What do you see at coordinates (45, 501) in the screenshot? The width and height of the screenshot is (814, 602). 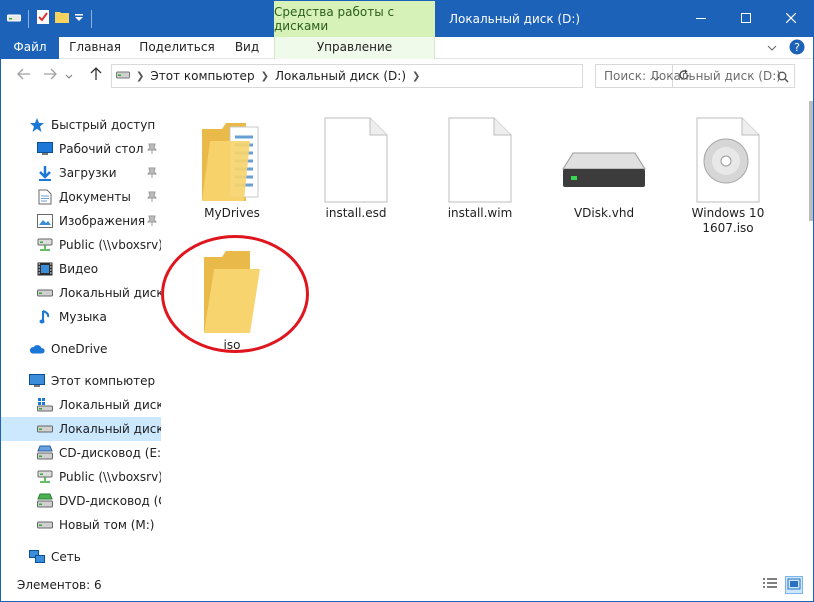 I see `dvd-drive-icon` at bounding box center [45, 501].